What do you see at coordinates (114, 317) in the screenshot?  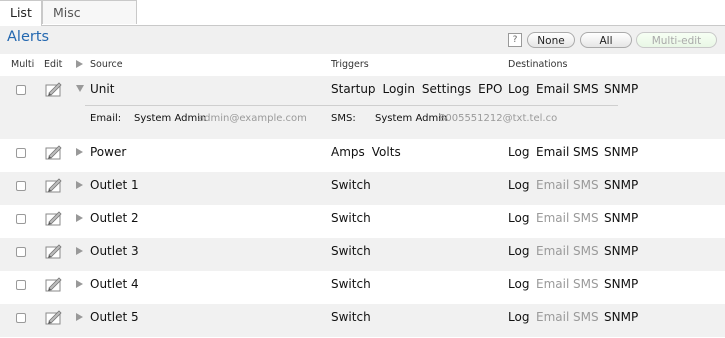 I see `source-label: Outlet 5` at bounding box center [114, 317].